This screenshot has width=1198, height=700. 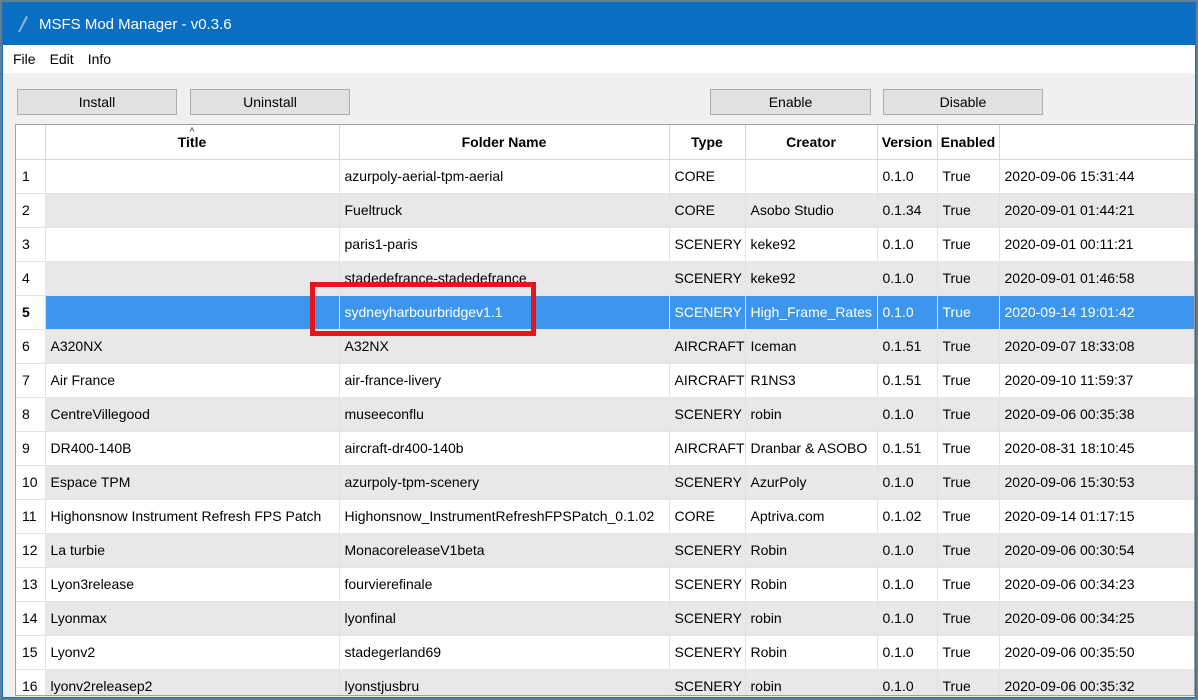 I want to click on row-number: 8, so click(x=31, y=414).